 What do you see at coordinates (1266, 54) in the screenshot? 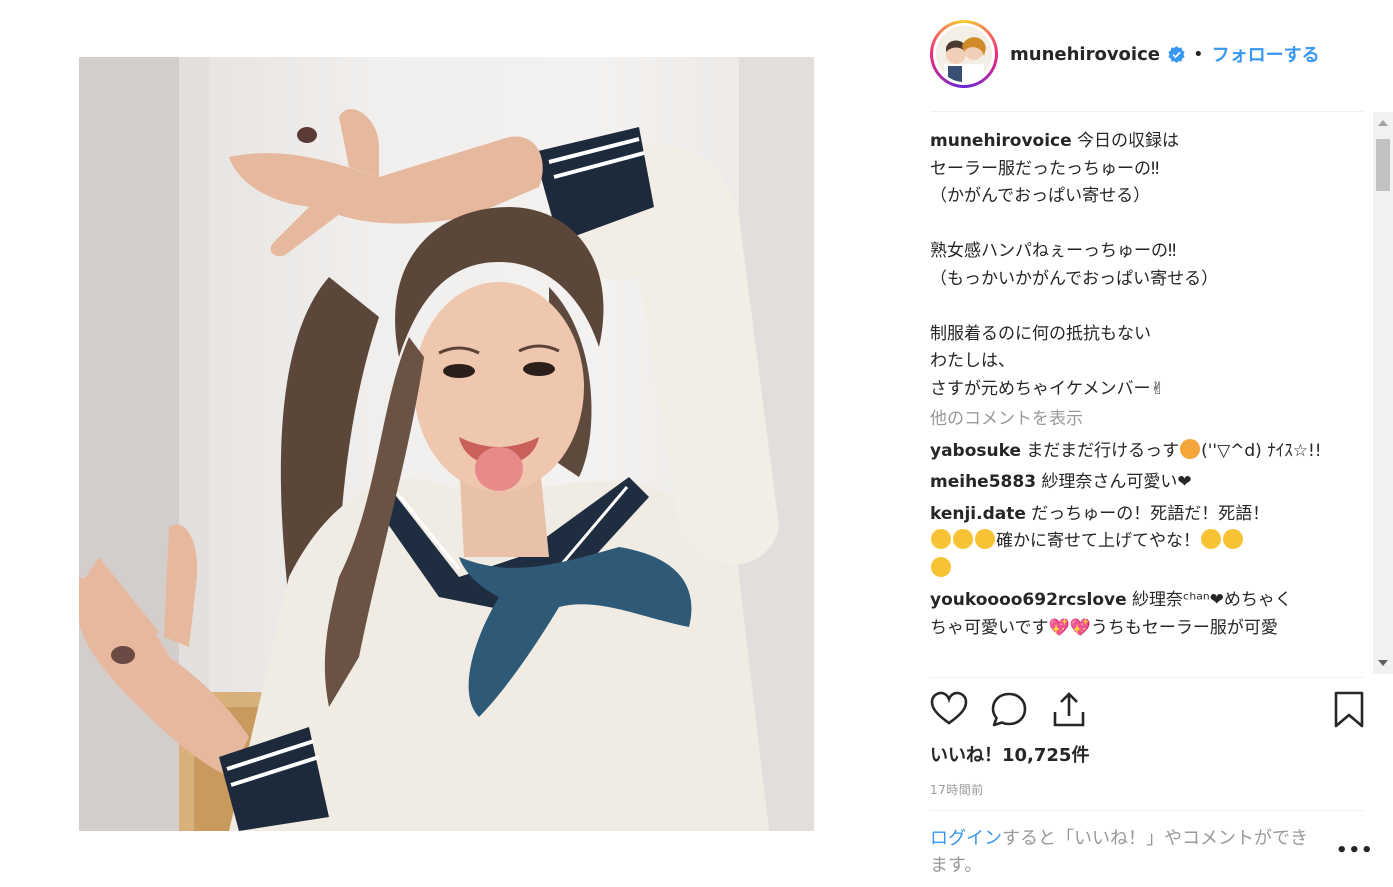
I see `follow-button: フォローする` at bounding box center [1266, 54].